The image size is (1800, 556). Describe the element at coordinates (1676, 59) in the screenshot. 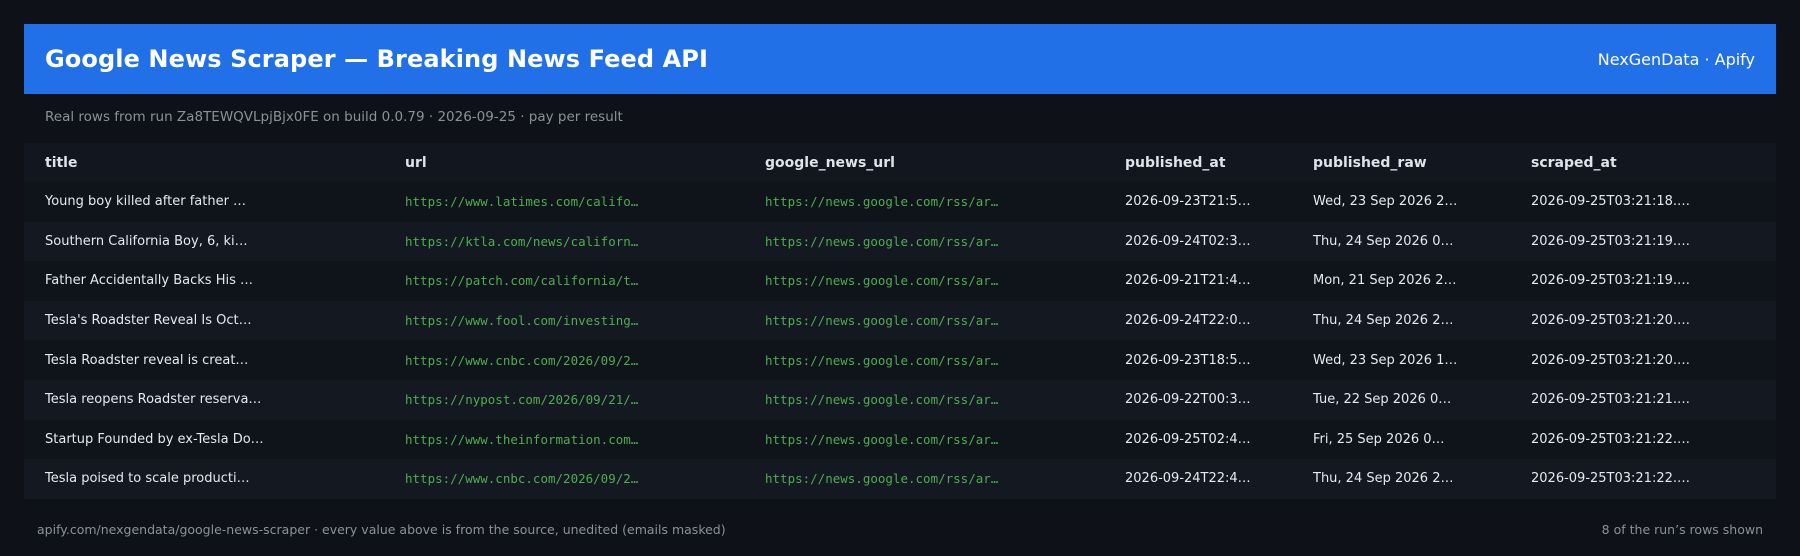

I see `brand-label: NexGenData · Apify` at that location.